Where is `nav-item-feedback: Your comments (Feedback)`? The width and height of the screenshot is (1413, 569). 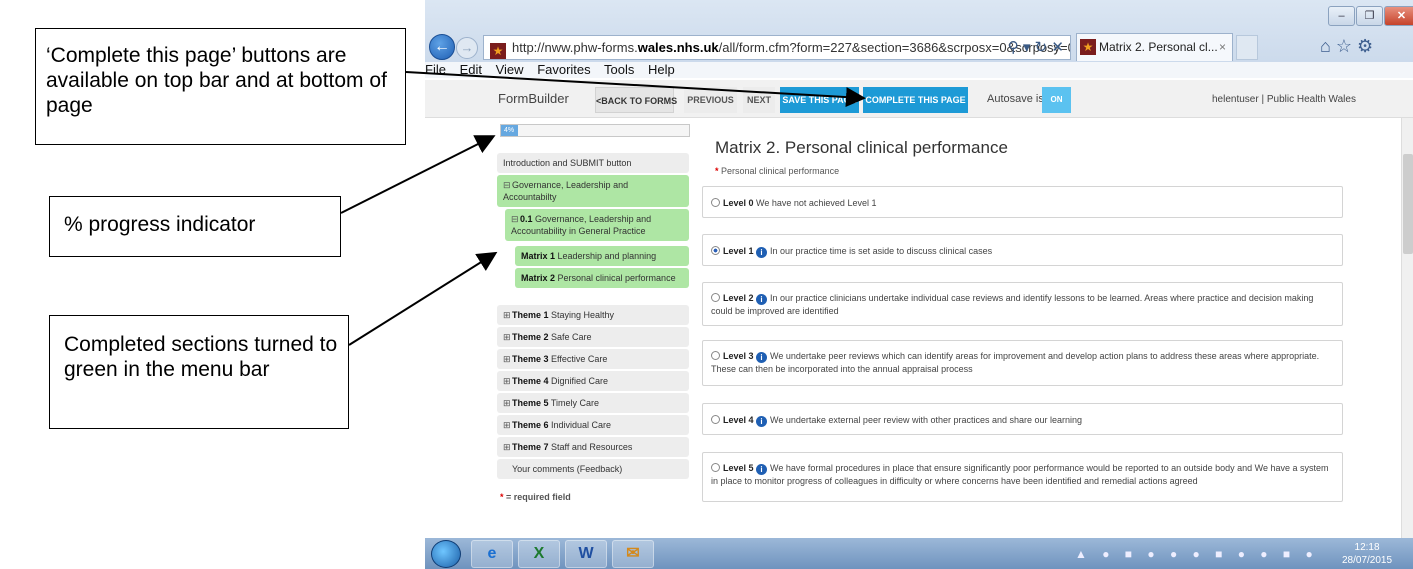
nav-item-feedback: Your comments (Feedback) is located at coordinates (593, 469).